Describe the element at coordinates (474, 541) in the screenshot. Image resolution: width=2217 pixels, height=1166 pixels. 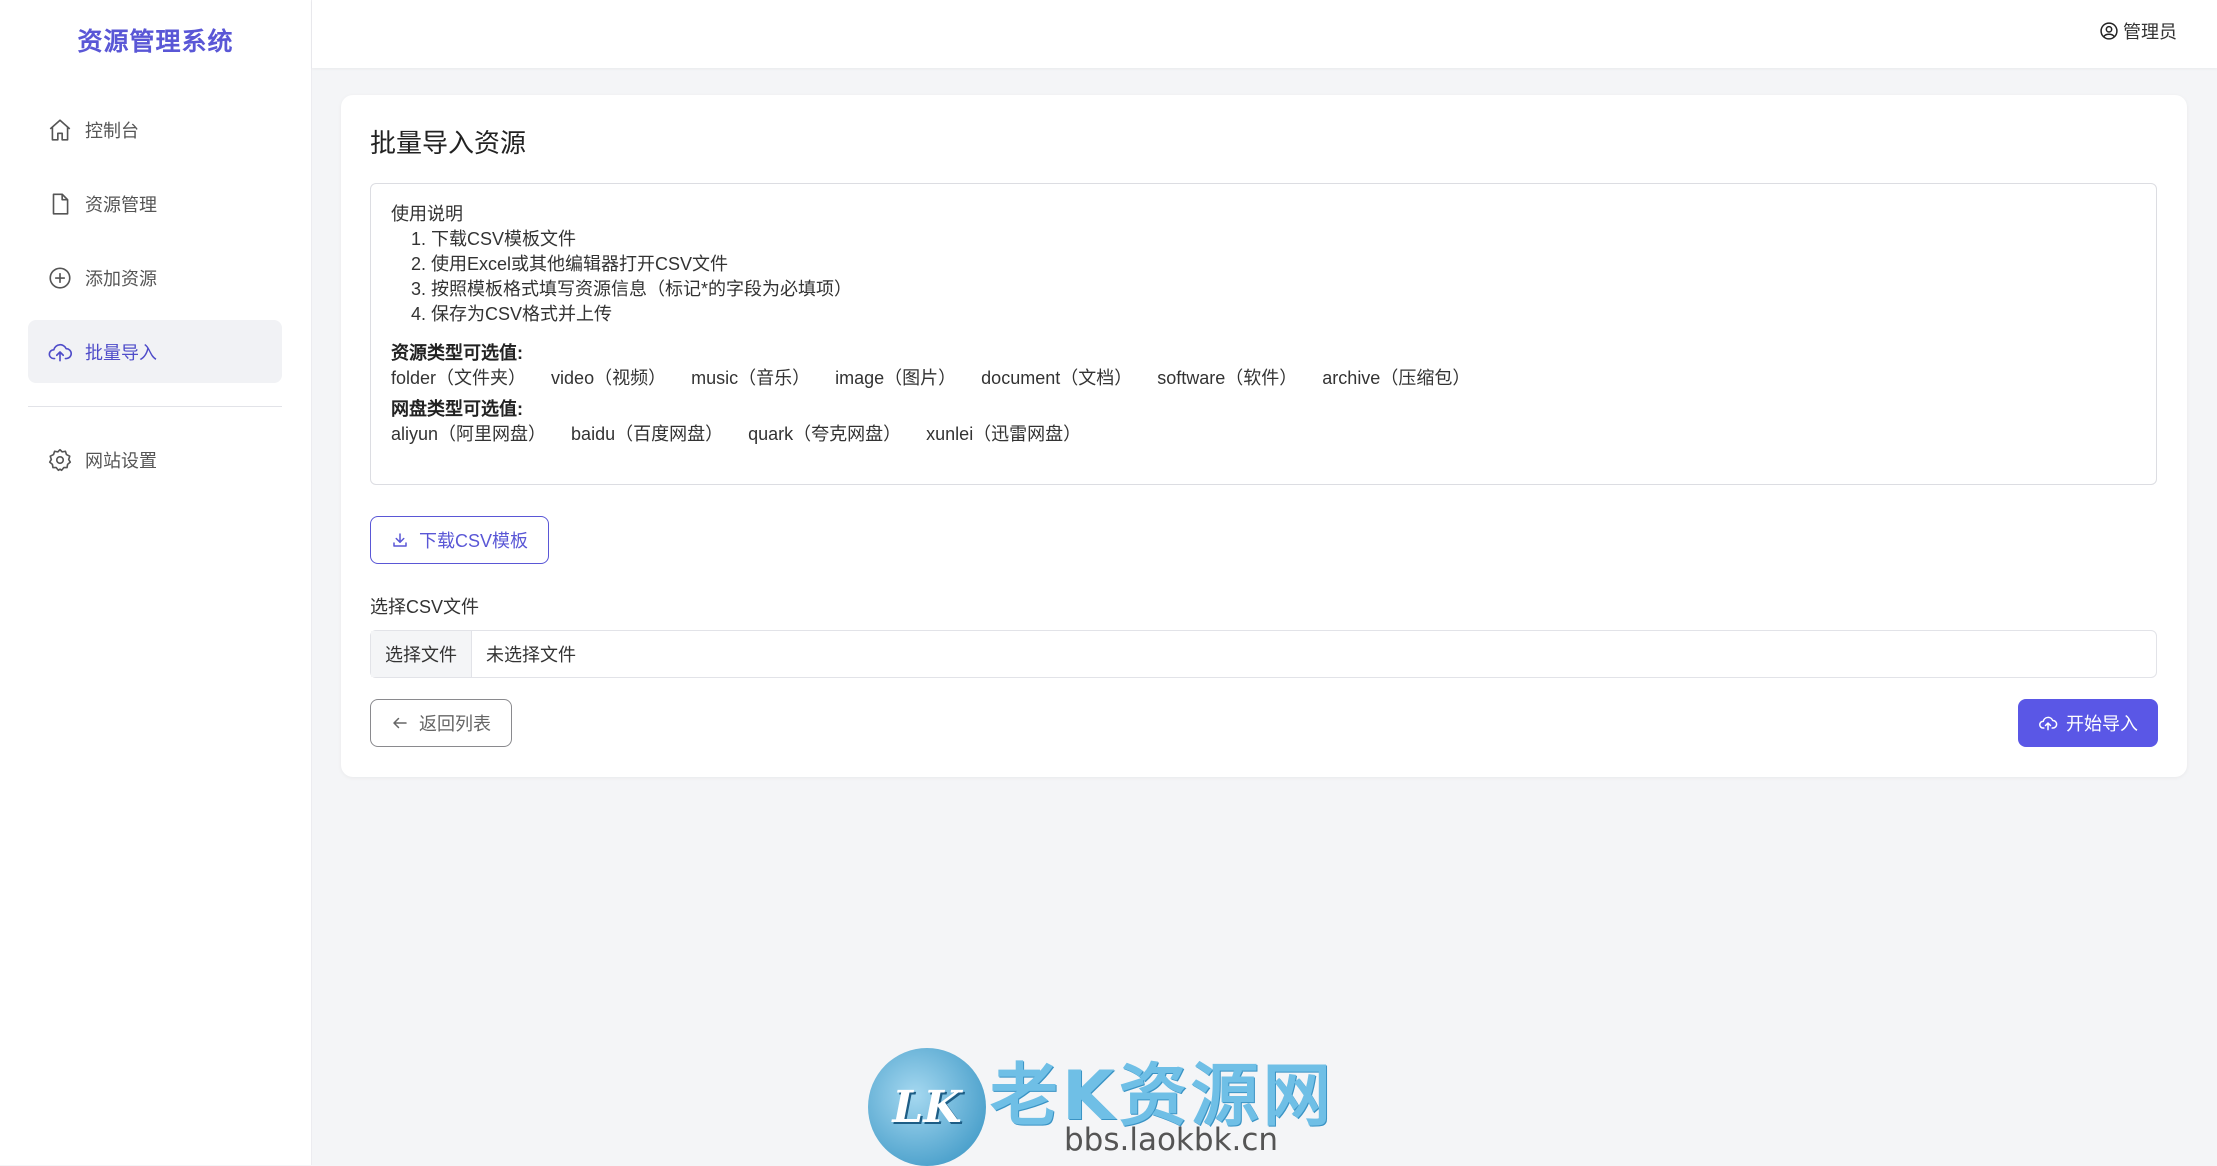
I see `download-template-label: 下载CSV模板` at that location.